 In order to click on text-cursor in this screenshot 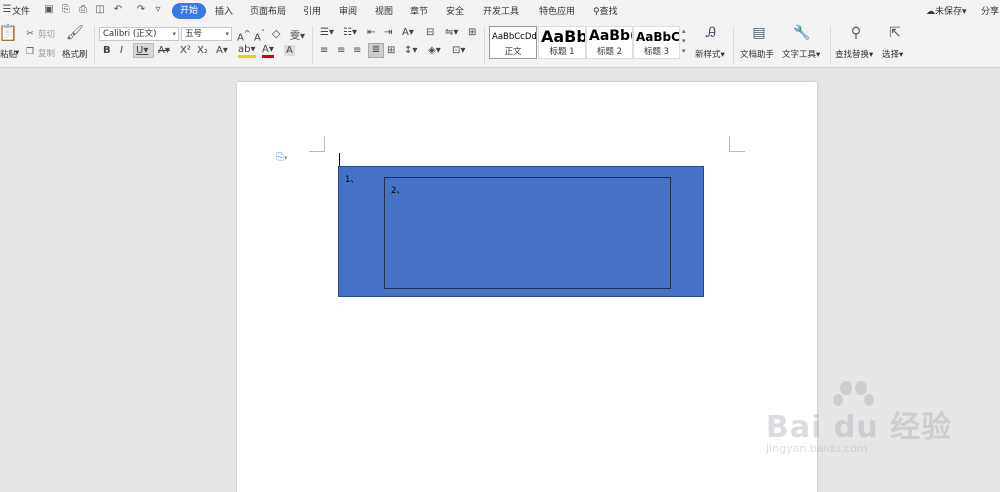, I will do `click(339, 159)`.